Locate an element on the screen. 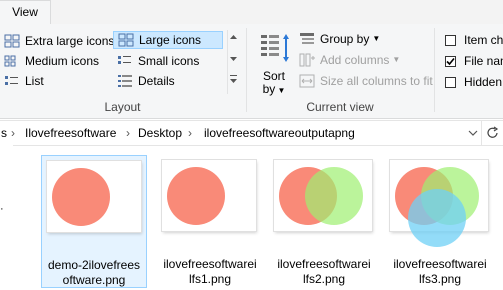 The width and height of the screenshot is (503, 290). medium-icons-label: Medium icons is located at coordinates (62, 61).